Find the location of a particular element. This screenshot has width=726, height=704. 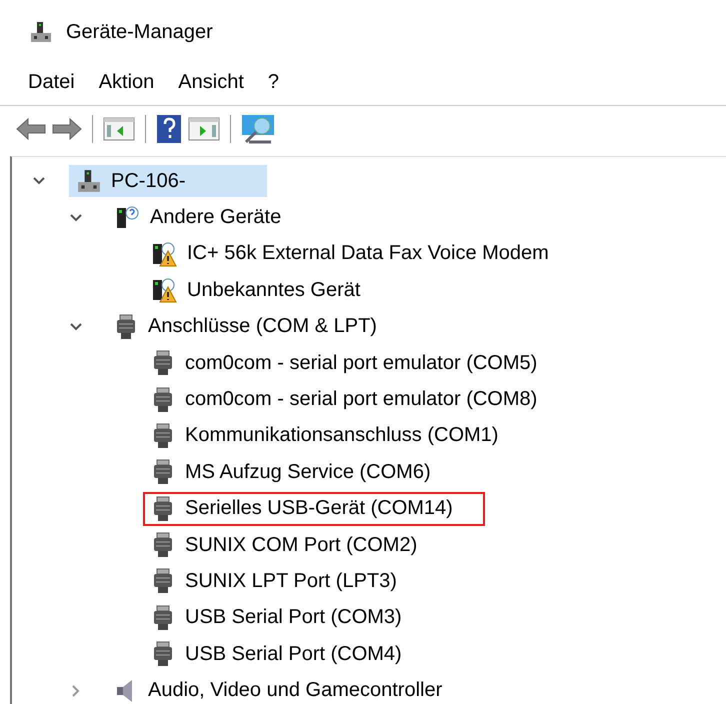

unknown-device-icon is located at coordinates (127, 217).